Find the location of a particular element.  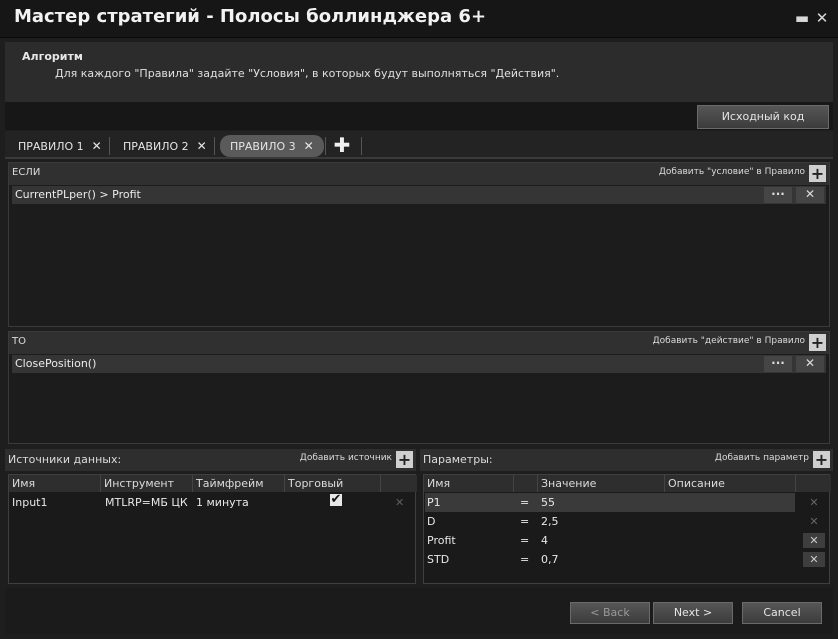

param-name: Profit is located at coordinates (441, 540).